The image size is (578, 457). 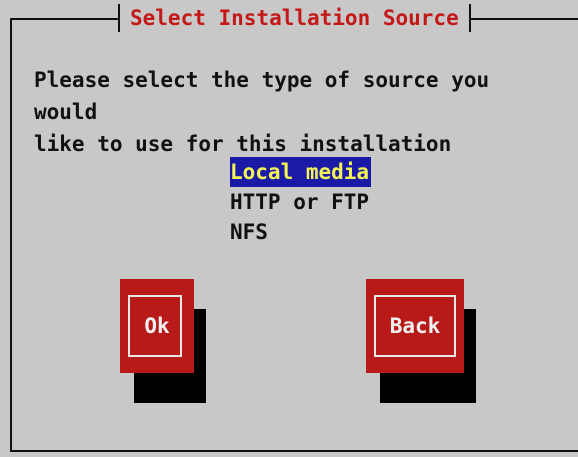 I want to click on ok-button: Ok, so click(x=157, y=326).